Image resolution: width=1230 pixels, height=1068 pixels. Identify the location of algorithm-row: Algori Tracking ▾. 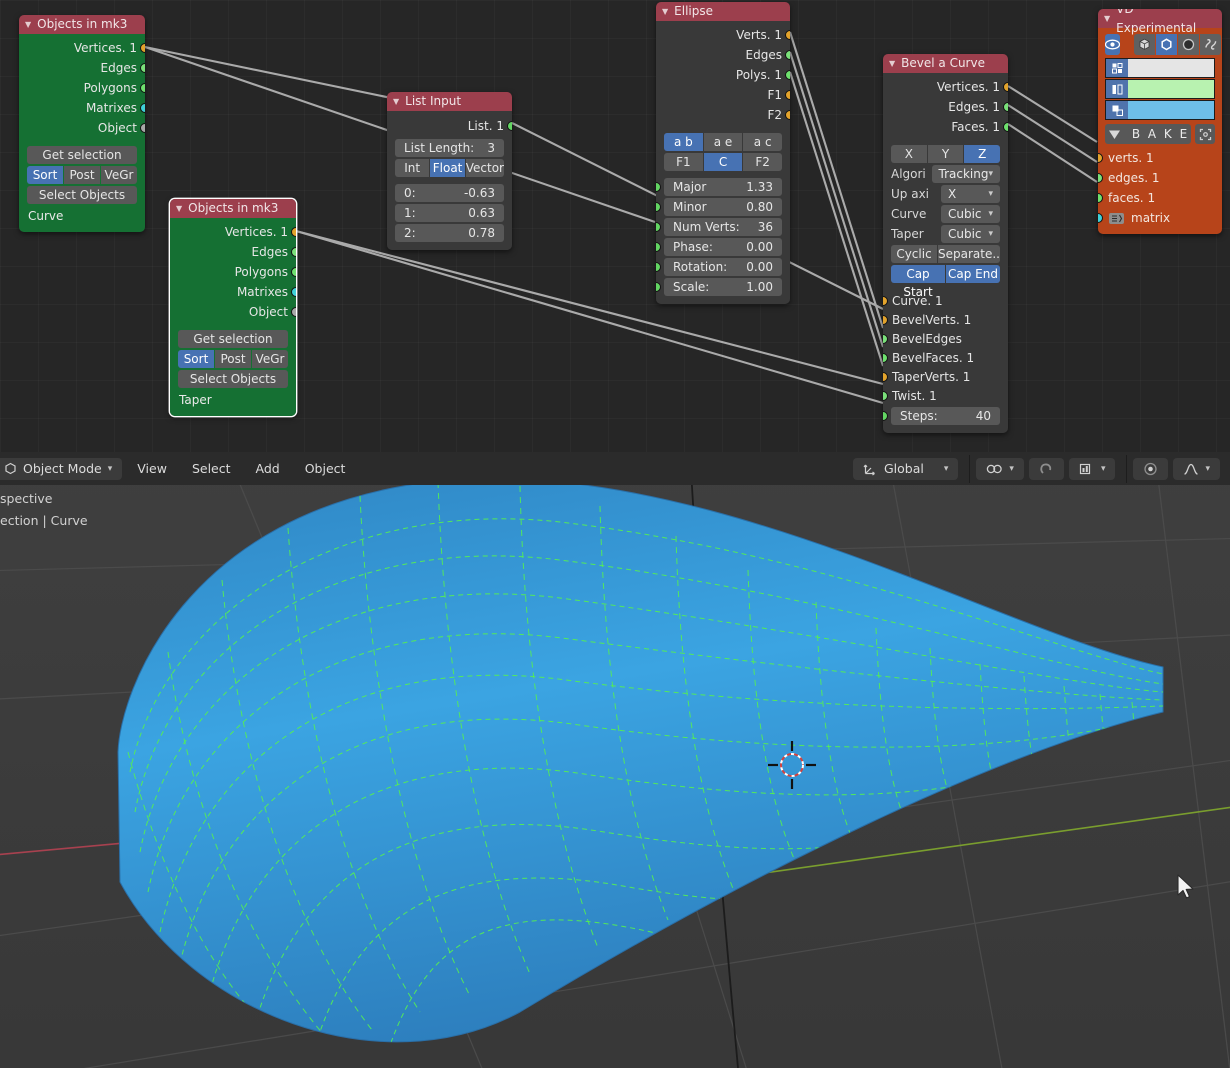
(945, 174).